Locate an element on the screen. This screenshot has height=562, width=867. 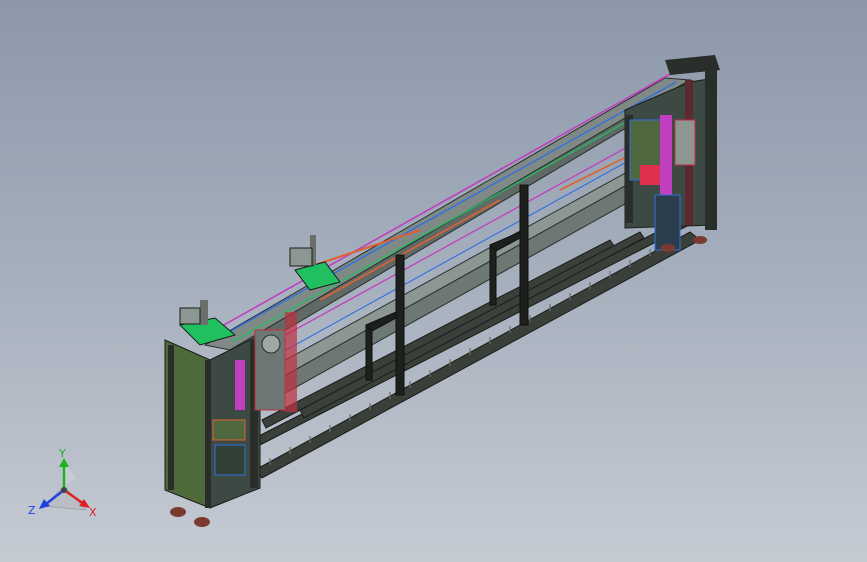
left-end-frame is located at coordinates (225, 413).